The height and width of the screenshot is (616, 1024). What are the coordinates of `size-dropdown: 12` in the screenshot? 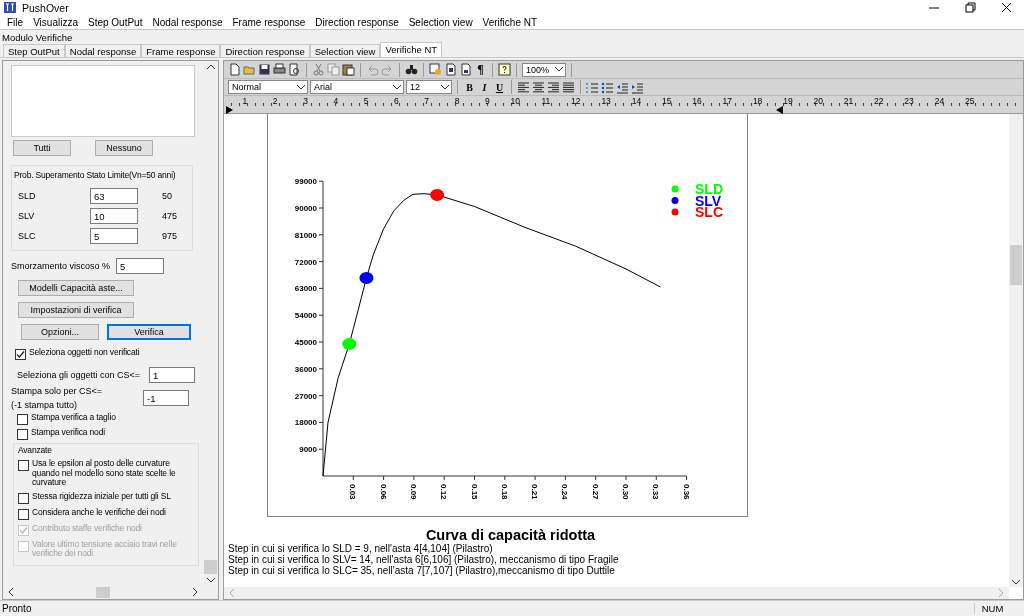 It's located at (429, 87).